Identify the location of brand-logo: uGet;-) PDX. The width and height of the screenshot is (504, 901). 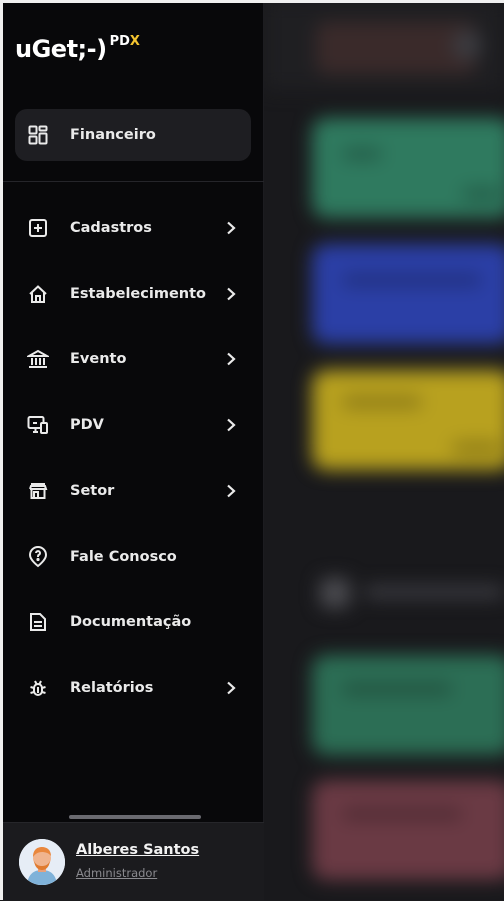
(77, 47).